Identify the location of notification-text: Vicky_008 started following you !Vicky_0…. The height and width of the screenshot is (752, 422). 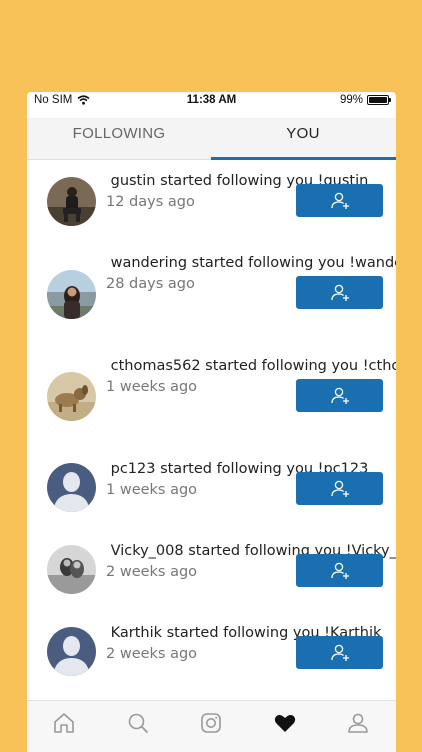
(251, 562).